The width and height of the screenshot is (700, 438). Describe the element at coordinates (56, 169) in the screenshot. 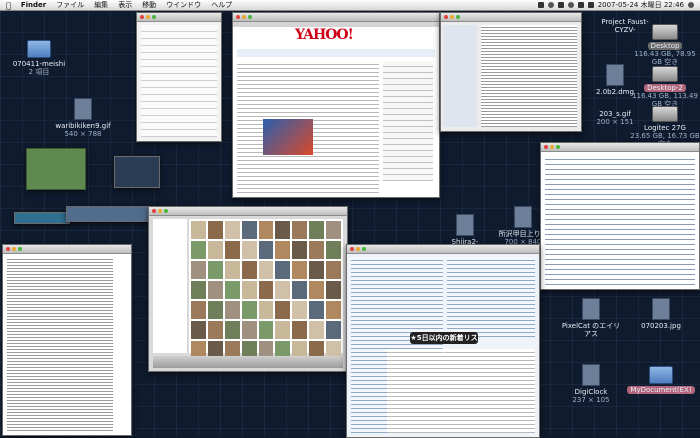

I see `window-tile-green` at that location.